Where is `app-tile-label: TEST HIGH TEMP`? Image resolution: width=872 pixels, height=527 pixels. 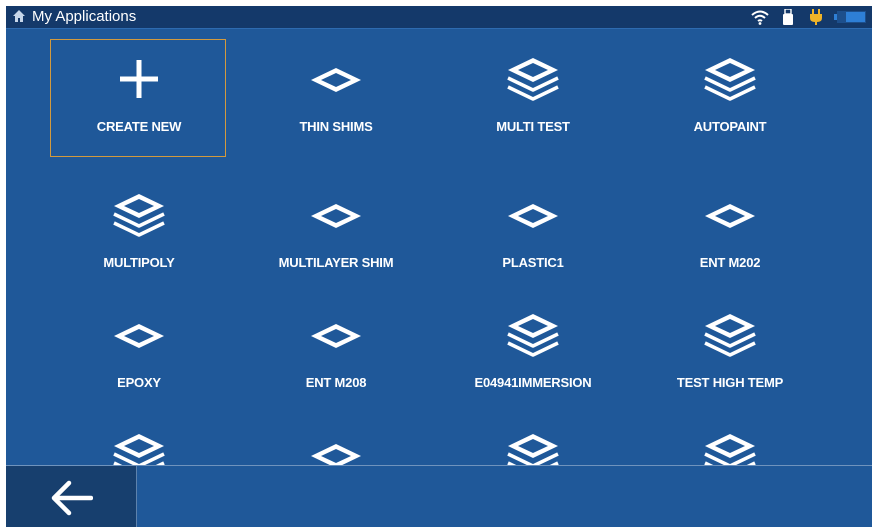
app-tile-label: TEST HIGH TEMP is located at coordinates (730, 382).